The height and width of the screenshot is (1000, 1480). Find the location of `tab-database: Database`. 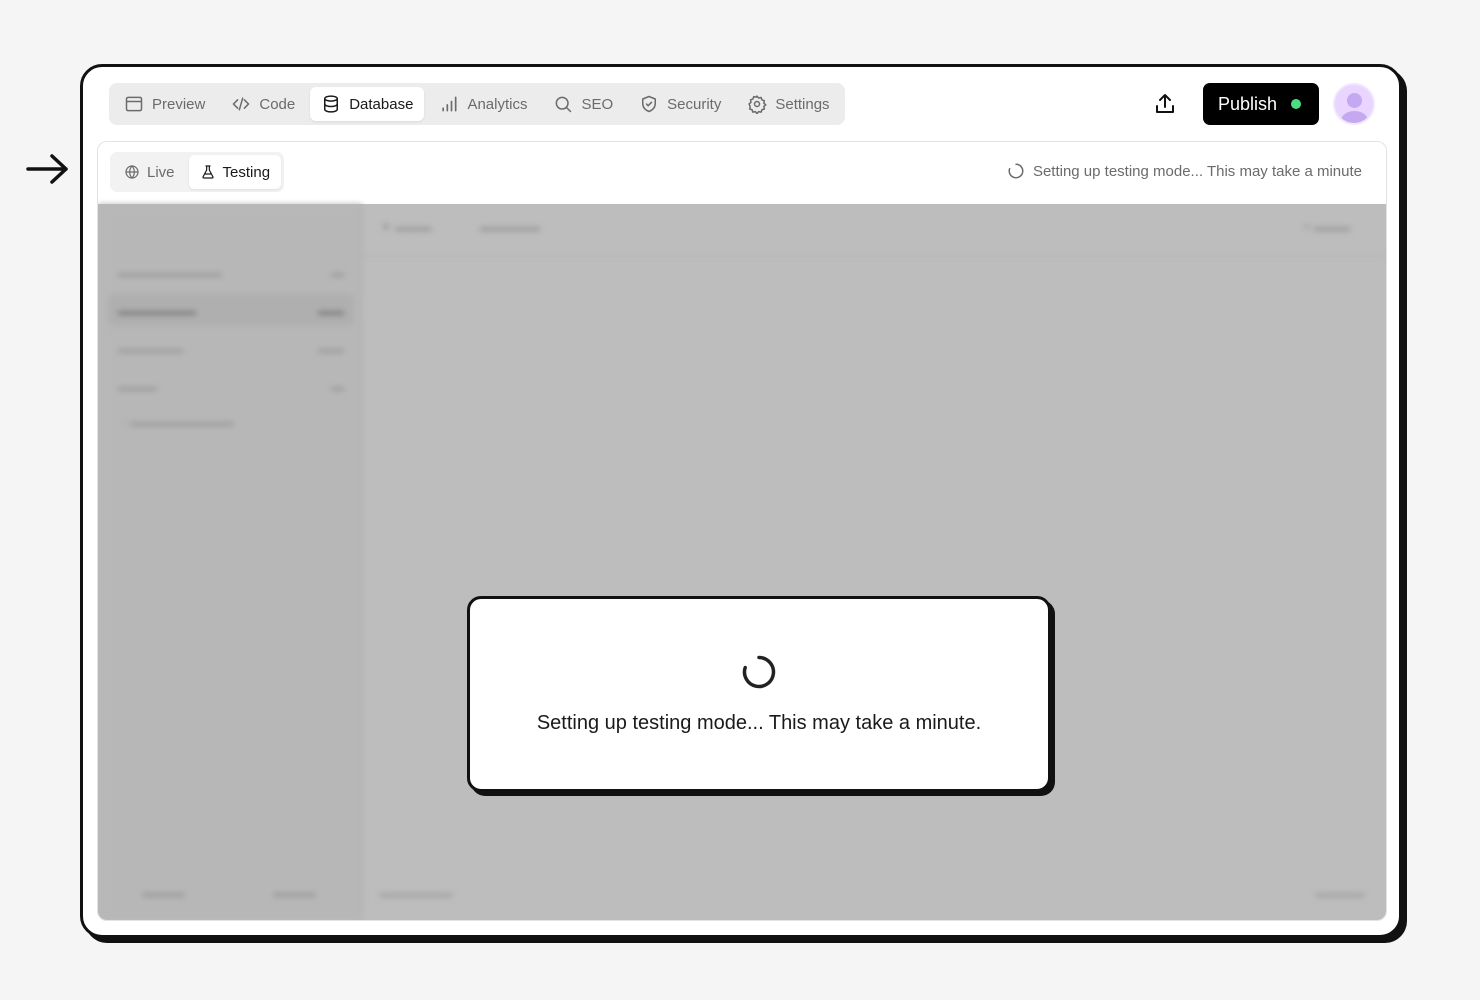

tab-database: Database is located at coordinates (367, 104).